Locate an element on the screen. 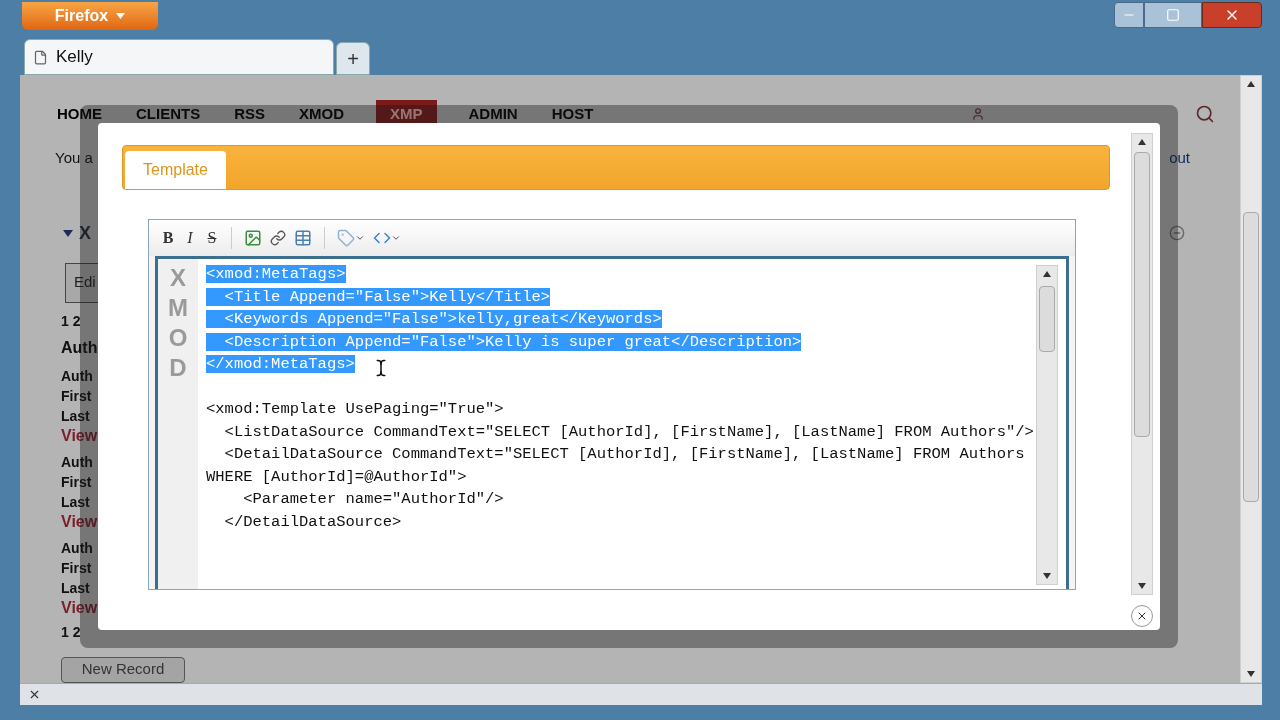 This screenshot has width=1280, height=720. table-icon is located at coordinates (303, 238).